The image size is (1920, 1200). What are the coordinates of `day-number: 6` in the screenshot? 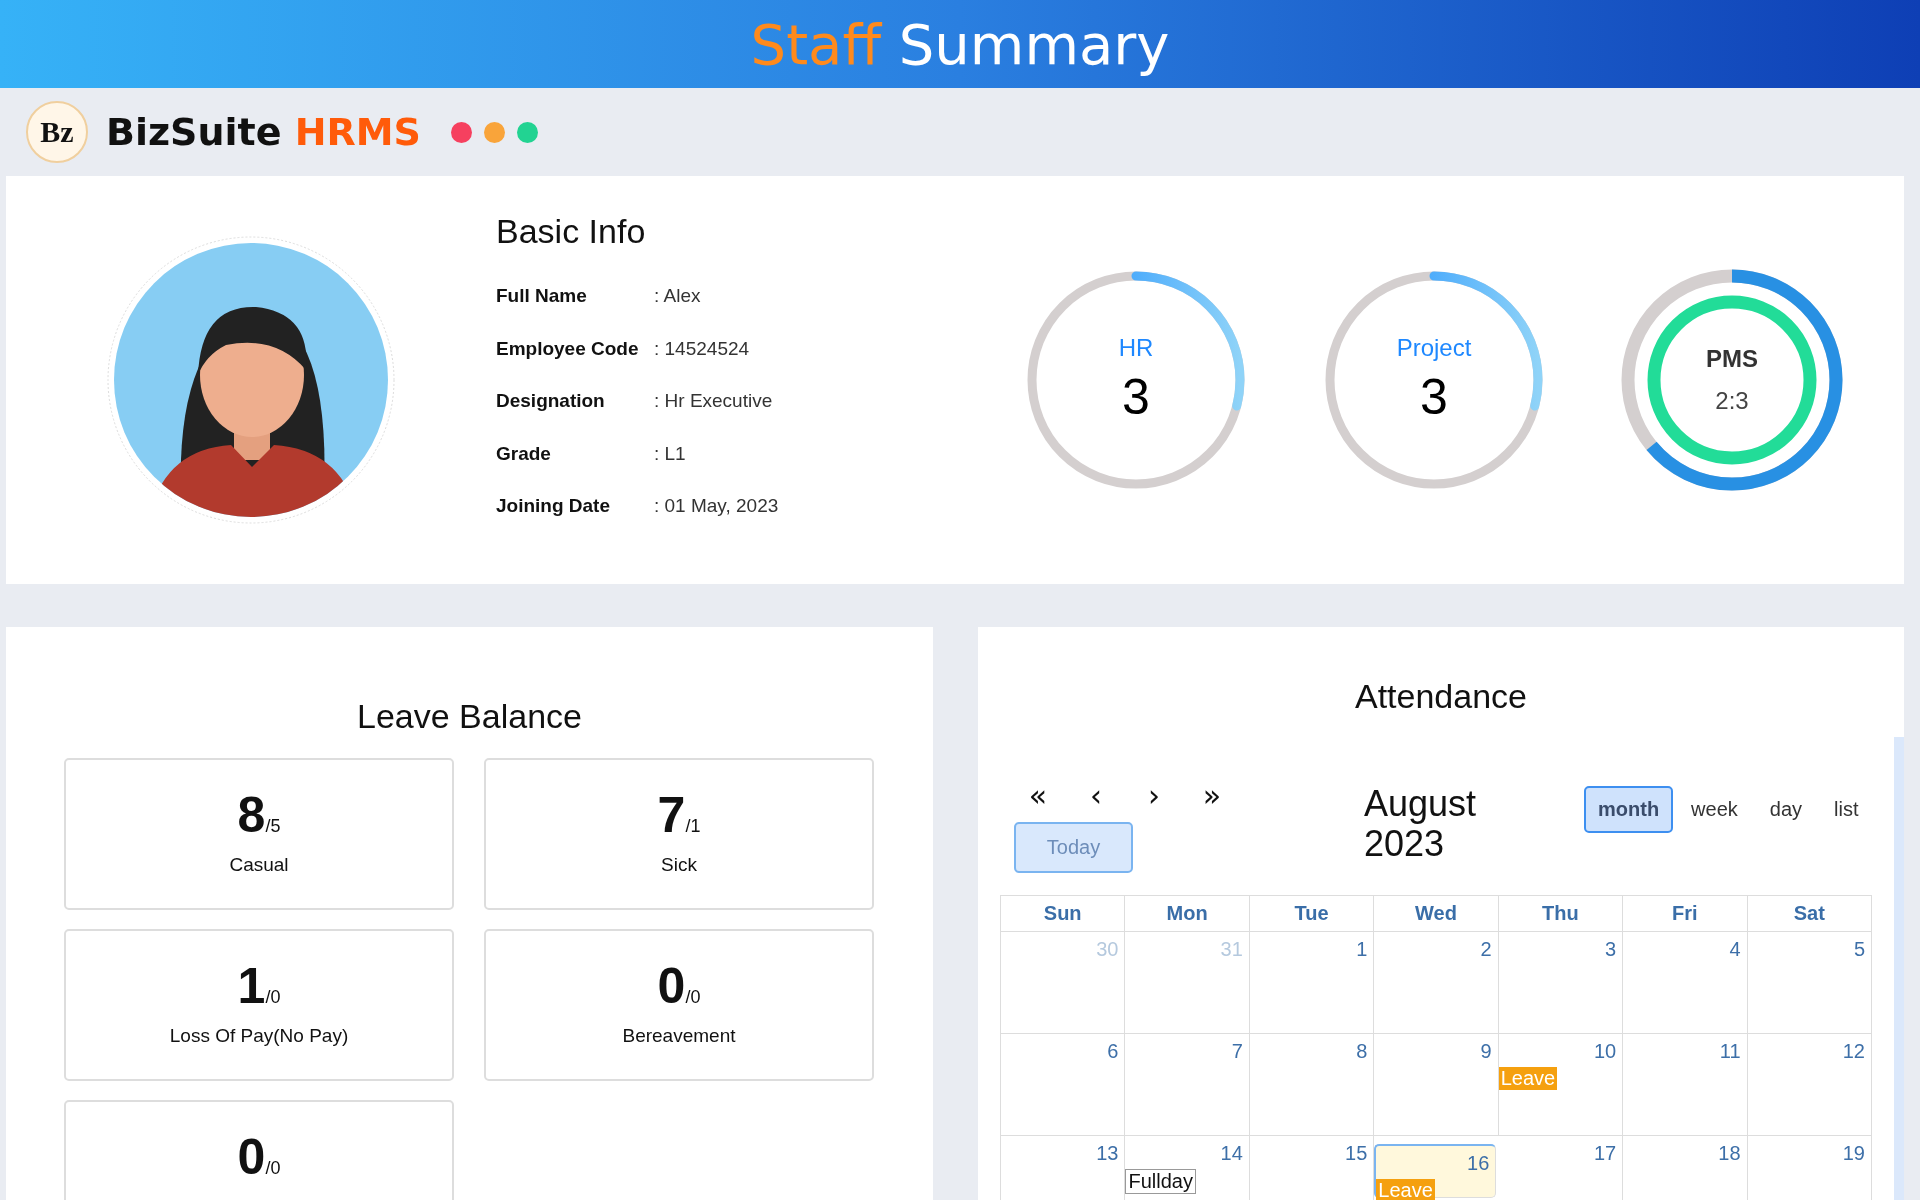 It's located at (1113, 1051).